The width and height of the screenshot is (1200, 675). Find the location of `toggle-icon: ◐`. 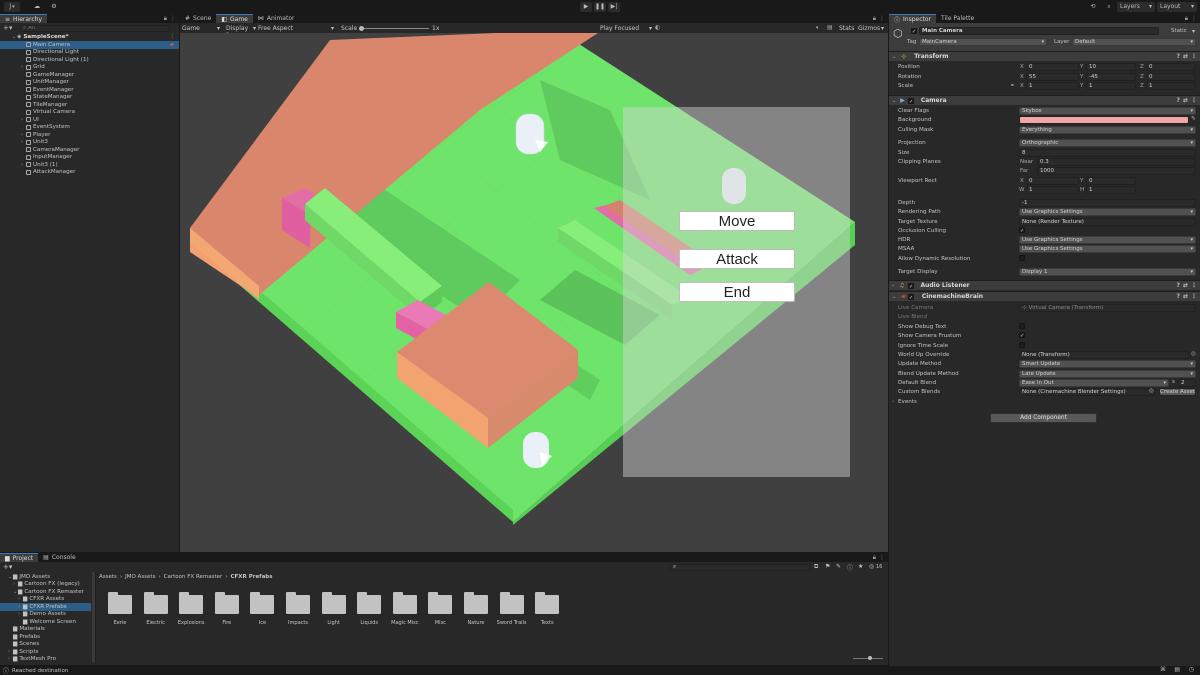

toggle-icon: ◐ is located at coordinates (657, 27).